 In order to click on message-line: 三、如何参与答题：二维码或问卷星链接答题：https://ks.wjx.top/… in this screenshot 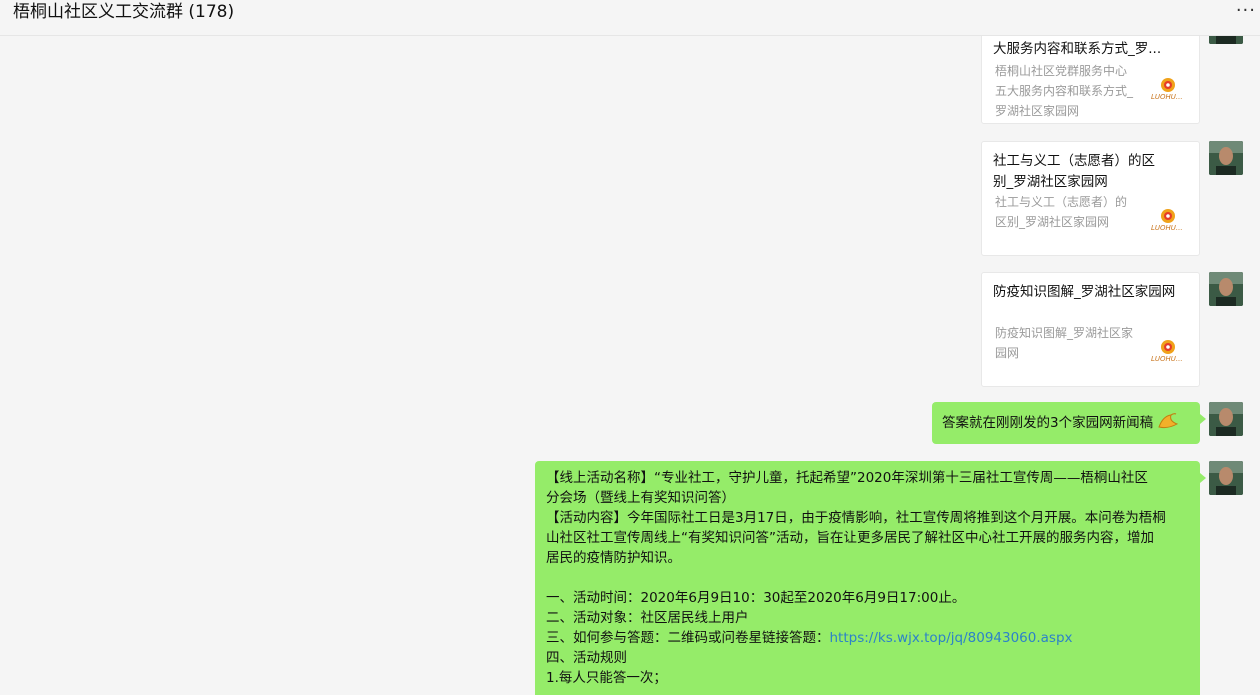, I will do `click(809, 638)`.